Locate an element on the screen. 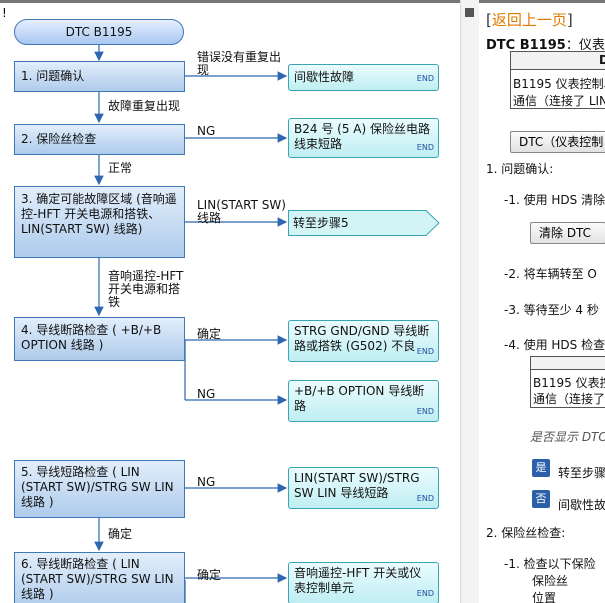 This screenshot has width=605, height=603. flow-result-switch-unit: 音响遥控-HFT 开关或仪表控制单元 END is located at coordinates (363, 582).